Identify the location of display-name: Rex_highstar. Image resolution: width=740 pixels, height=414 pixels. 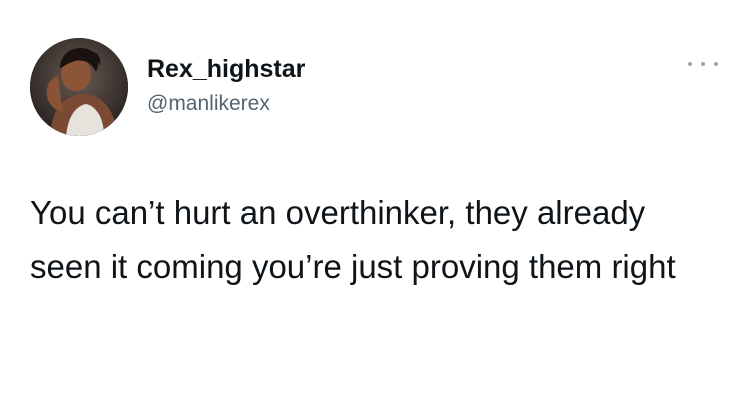
(226, 69).